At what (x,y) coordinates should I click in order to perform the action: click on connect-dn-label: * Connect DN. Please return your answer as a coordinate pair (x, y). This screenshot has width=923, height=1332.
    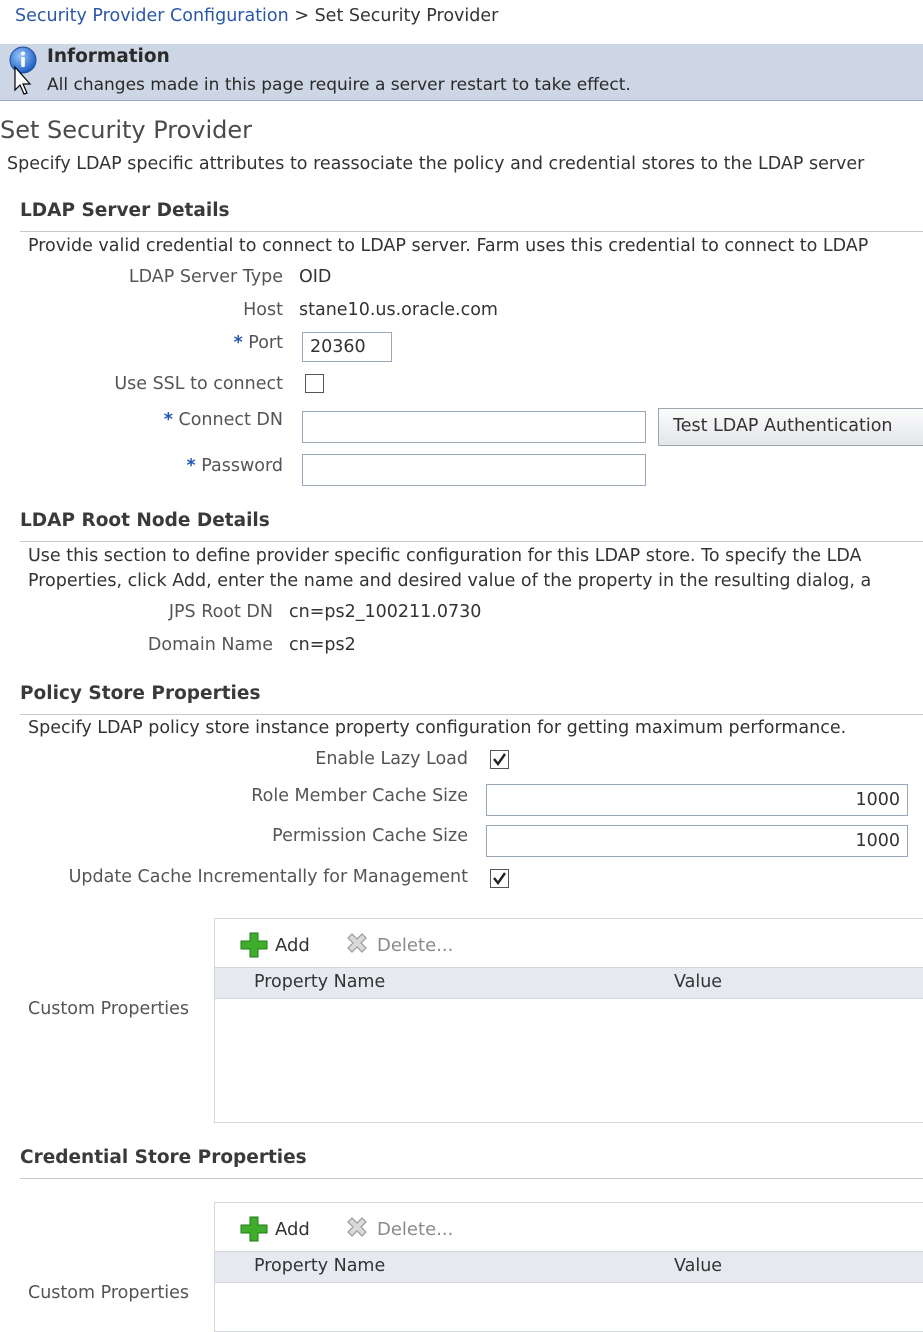
    Looking at the image, I should click on (223, 420).